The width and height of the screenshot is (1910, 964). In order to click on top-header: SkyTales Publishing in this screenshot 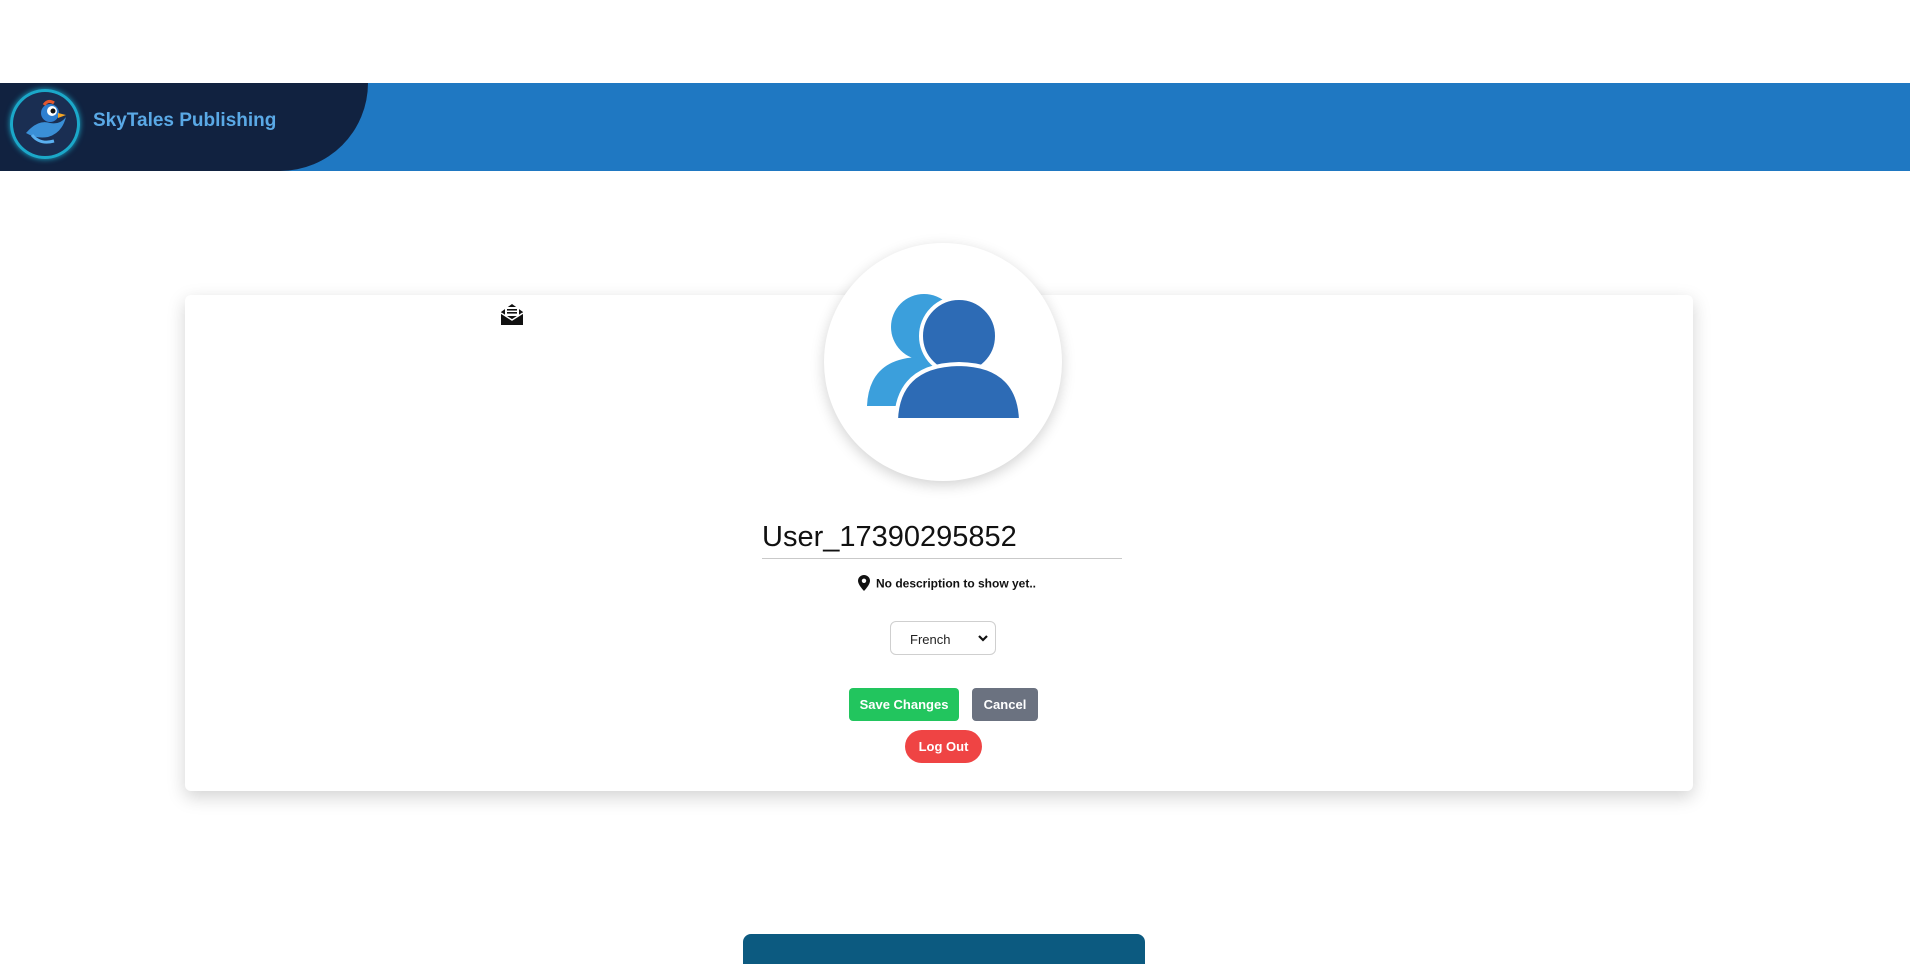, I will do `click(955, 127)`.